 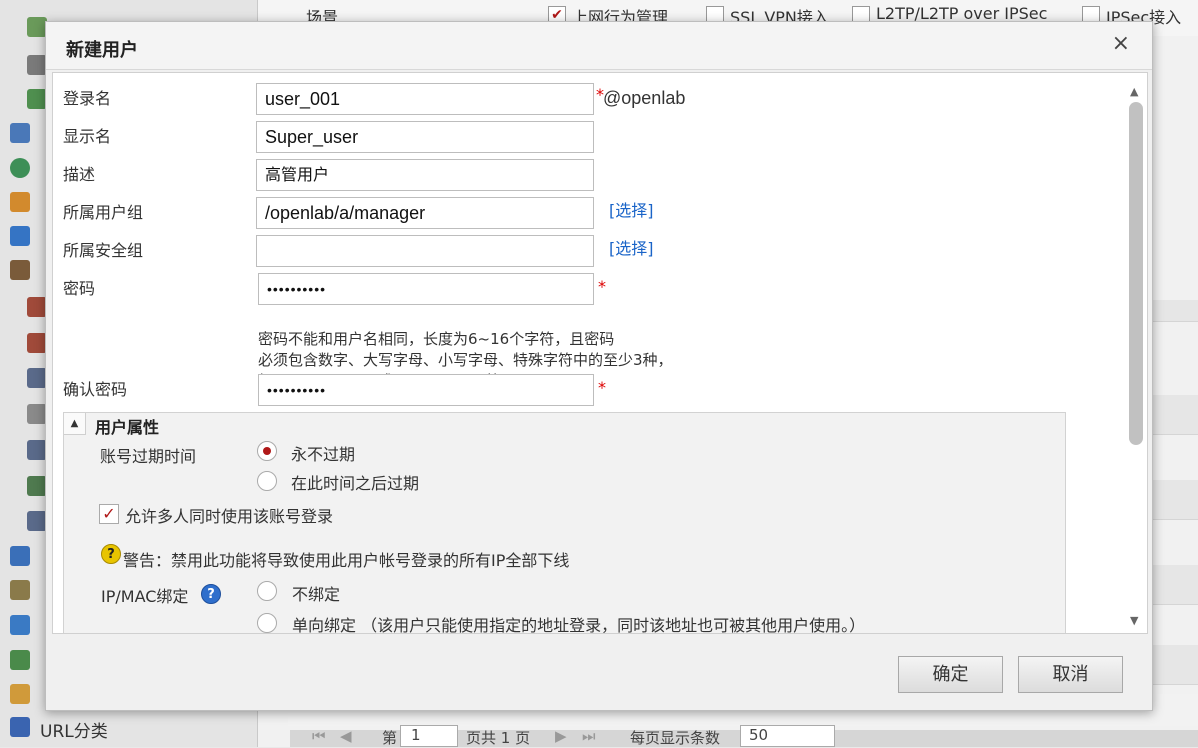 I want to click on pager-prefix: 第, so click(x=390, y=738).